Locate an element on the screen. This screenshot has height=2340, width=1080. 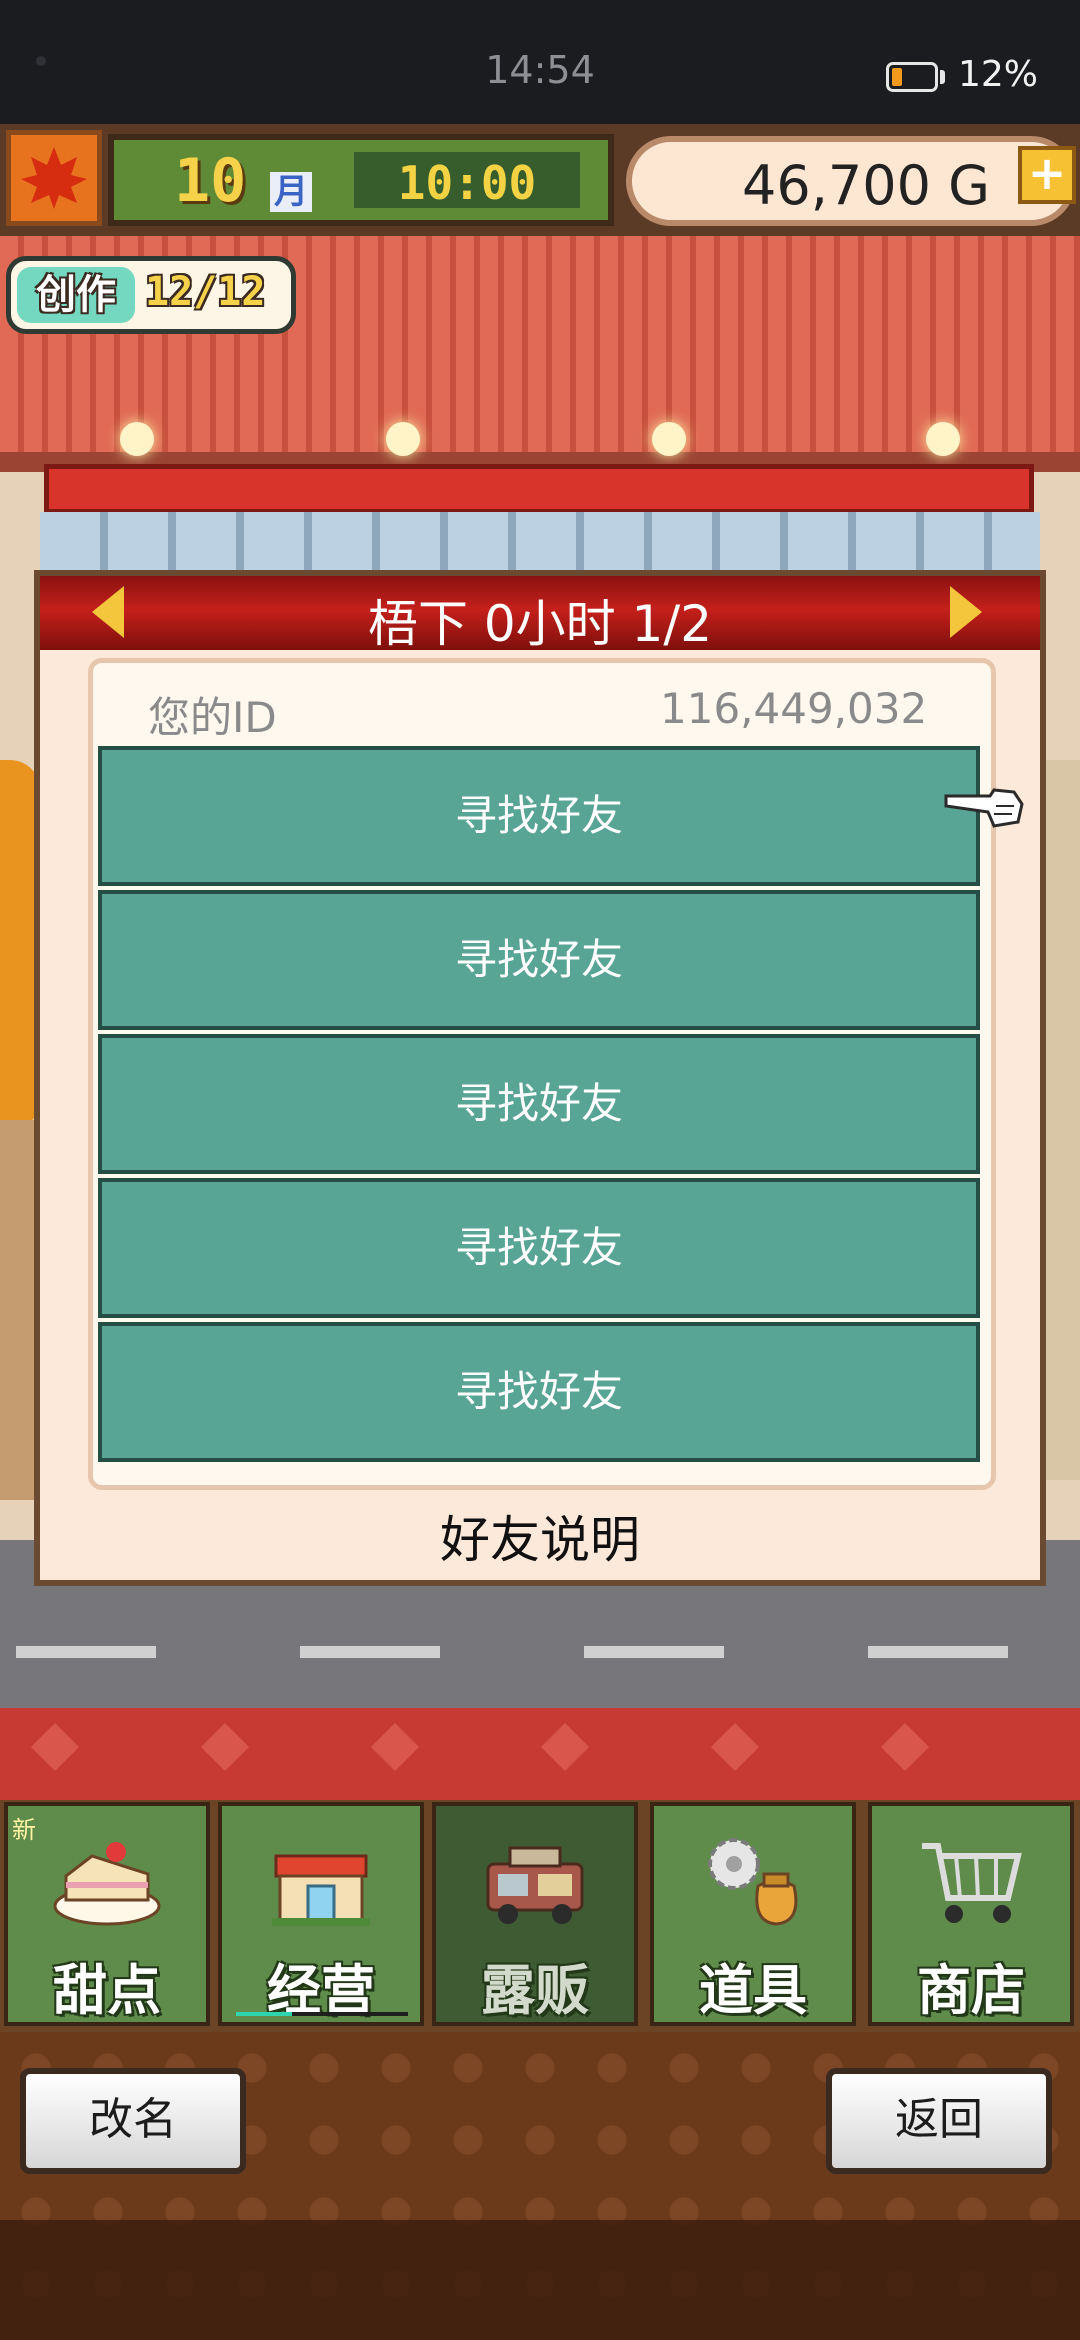
cart-icon is located at coordinates (972, 1883).